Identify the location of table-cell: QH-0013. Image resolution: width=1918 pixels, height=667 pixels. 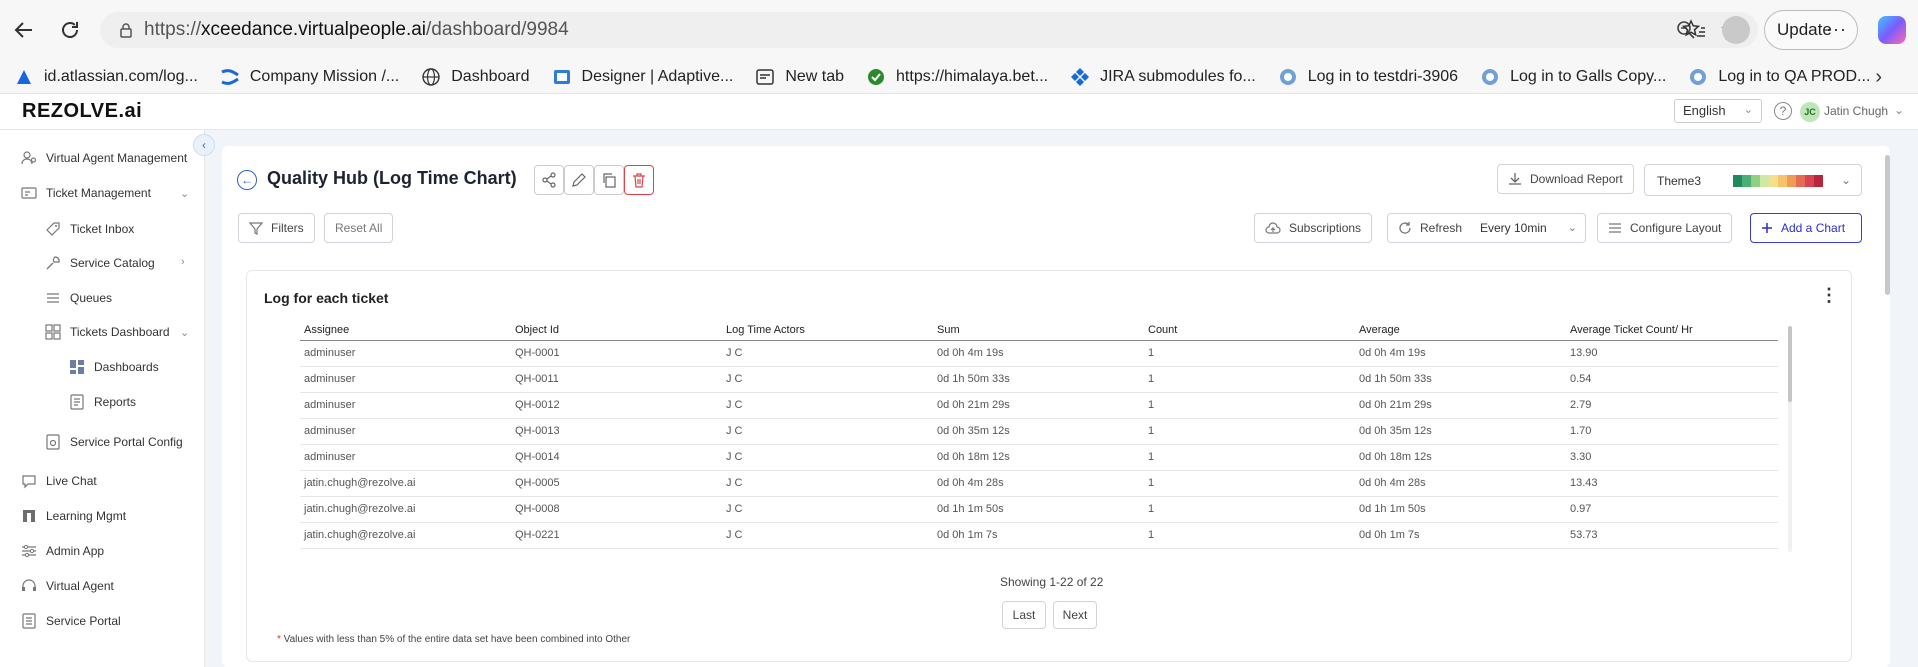
(616, 431).